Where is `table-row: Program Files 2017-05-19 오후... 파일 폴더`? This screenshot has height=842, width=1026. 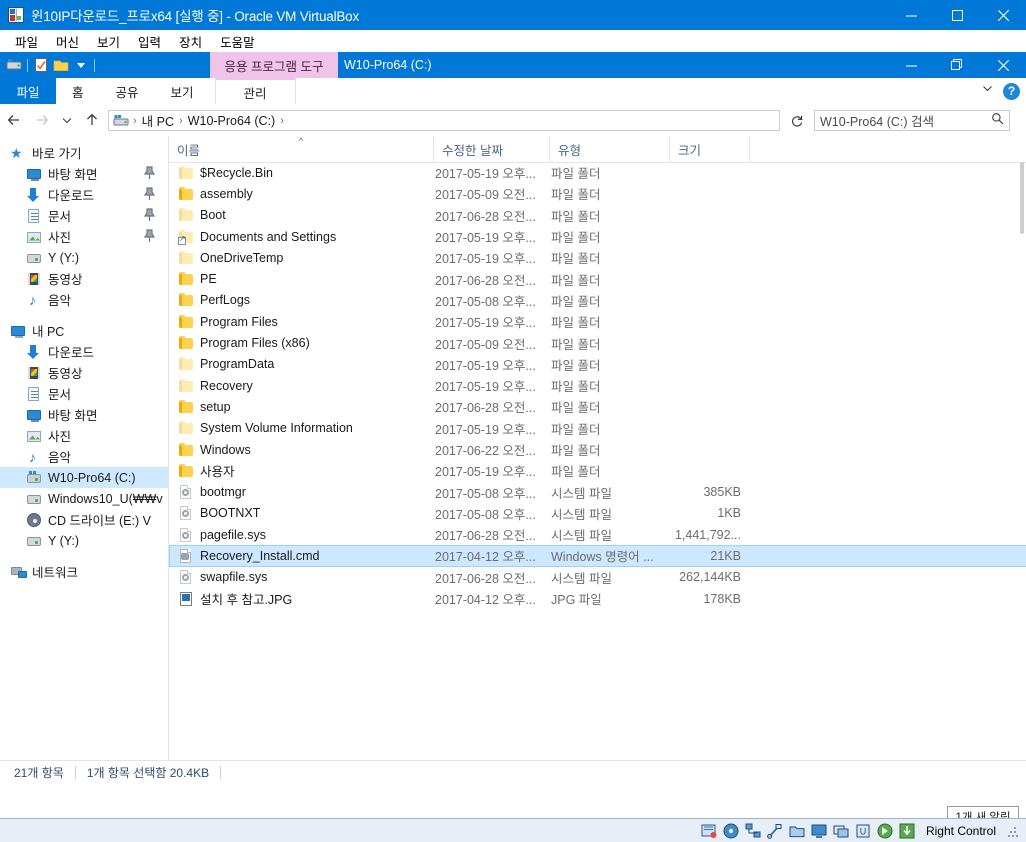
table-row: Program Files 2017-05-19 오후... 파일 폴더 is located at coordinates (597, 321).